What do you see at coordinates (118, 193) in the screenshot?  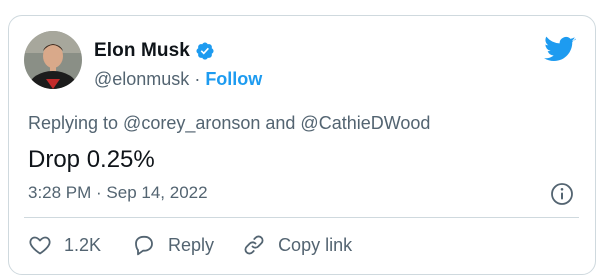 I see `tweet-timestamp: 3:28 PM · Sep 14, 2022` at bounding box center [118, 193].